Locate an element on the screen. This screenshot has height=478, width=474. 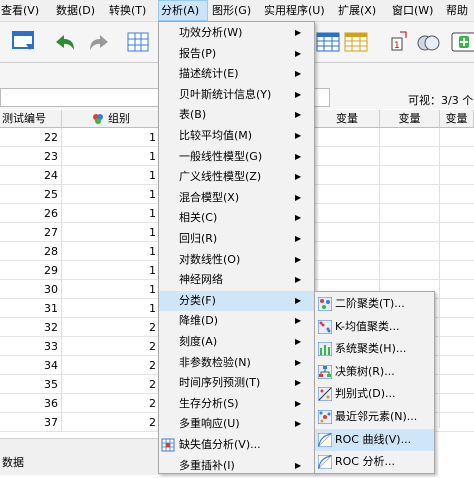
menu-item-general-linear-model: 一般线性模型(G) ▶ is located at coordinates (236, 157).